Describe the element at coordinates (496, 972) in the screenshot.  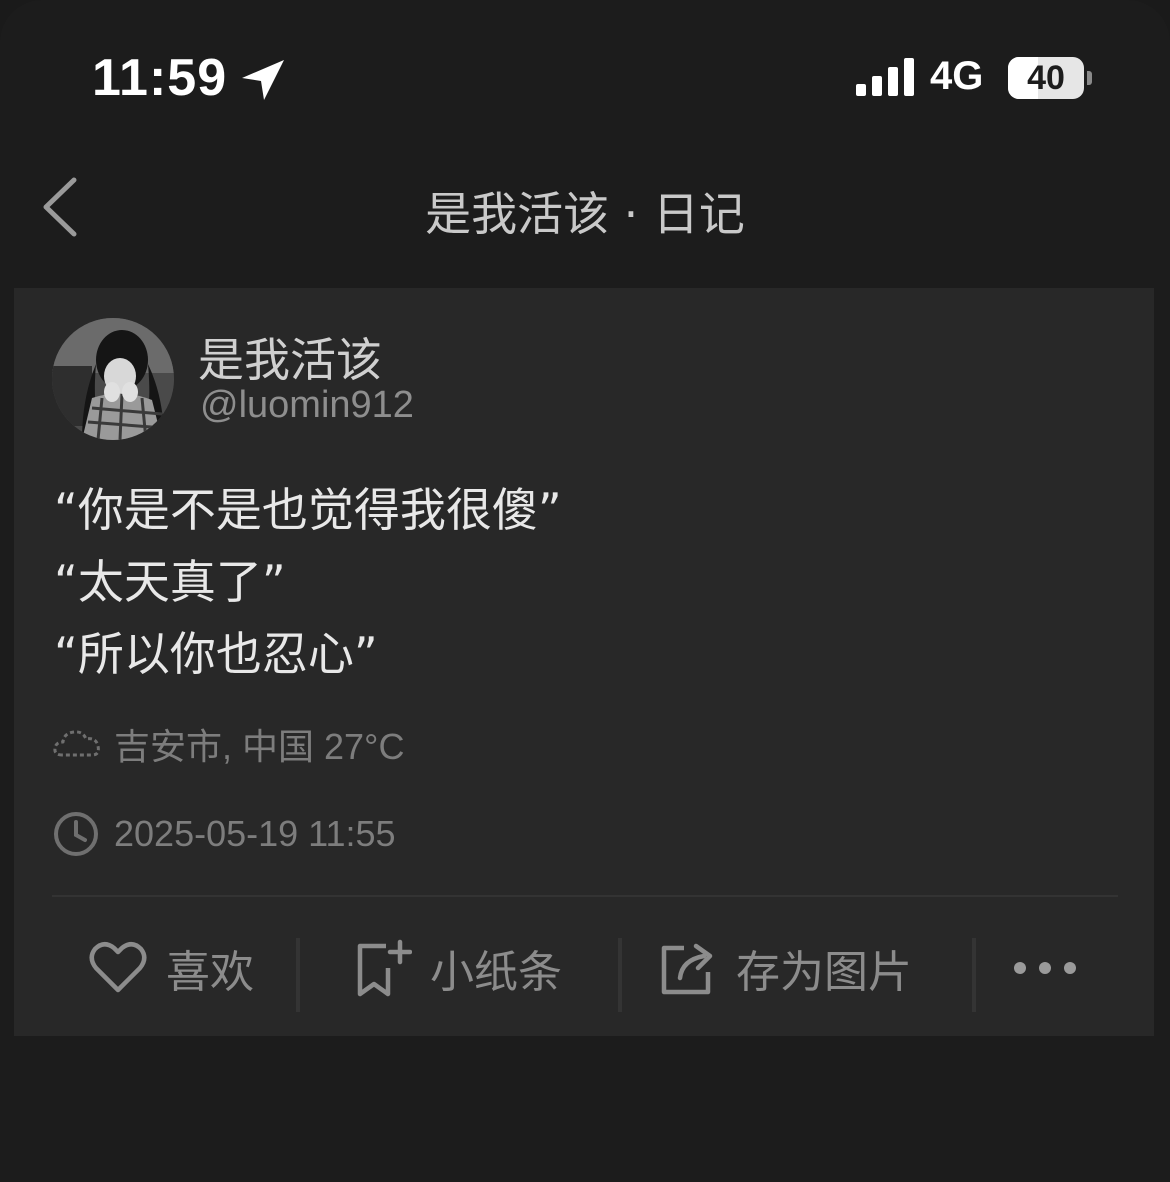
I see `note-label: 小纸条` at that location.